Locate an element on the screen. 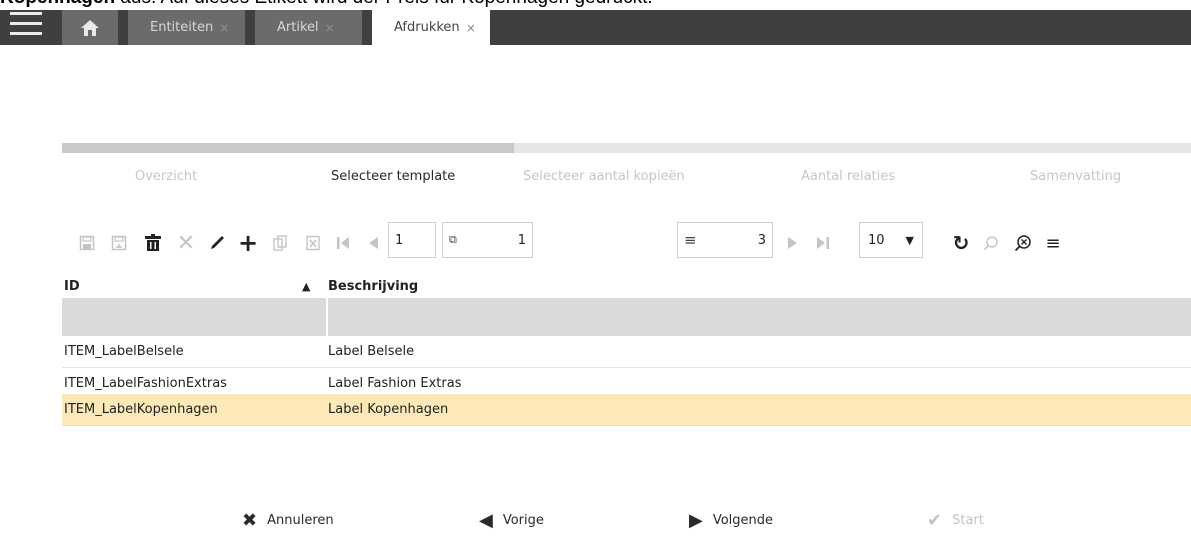  pages-icon: ⧉ is located at coordinates (453, 239).